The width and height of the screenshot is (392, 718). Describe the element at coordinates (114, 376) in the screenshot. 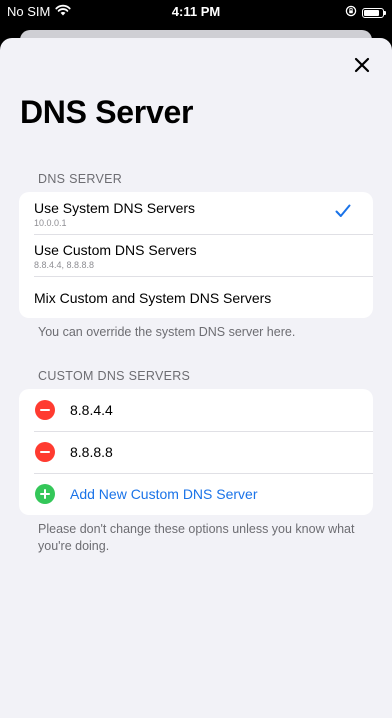

I see `custom-dns-section-header: CUSTOM DNS SERVERS` at that location.